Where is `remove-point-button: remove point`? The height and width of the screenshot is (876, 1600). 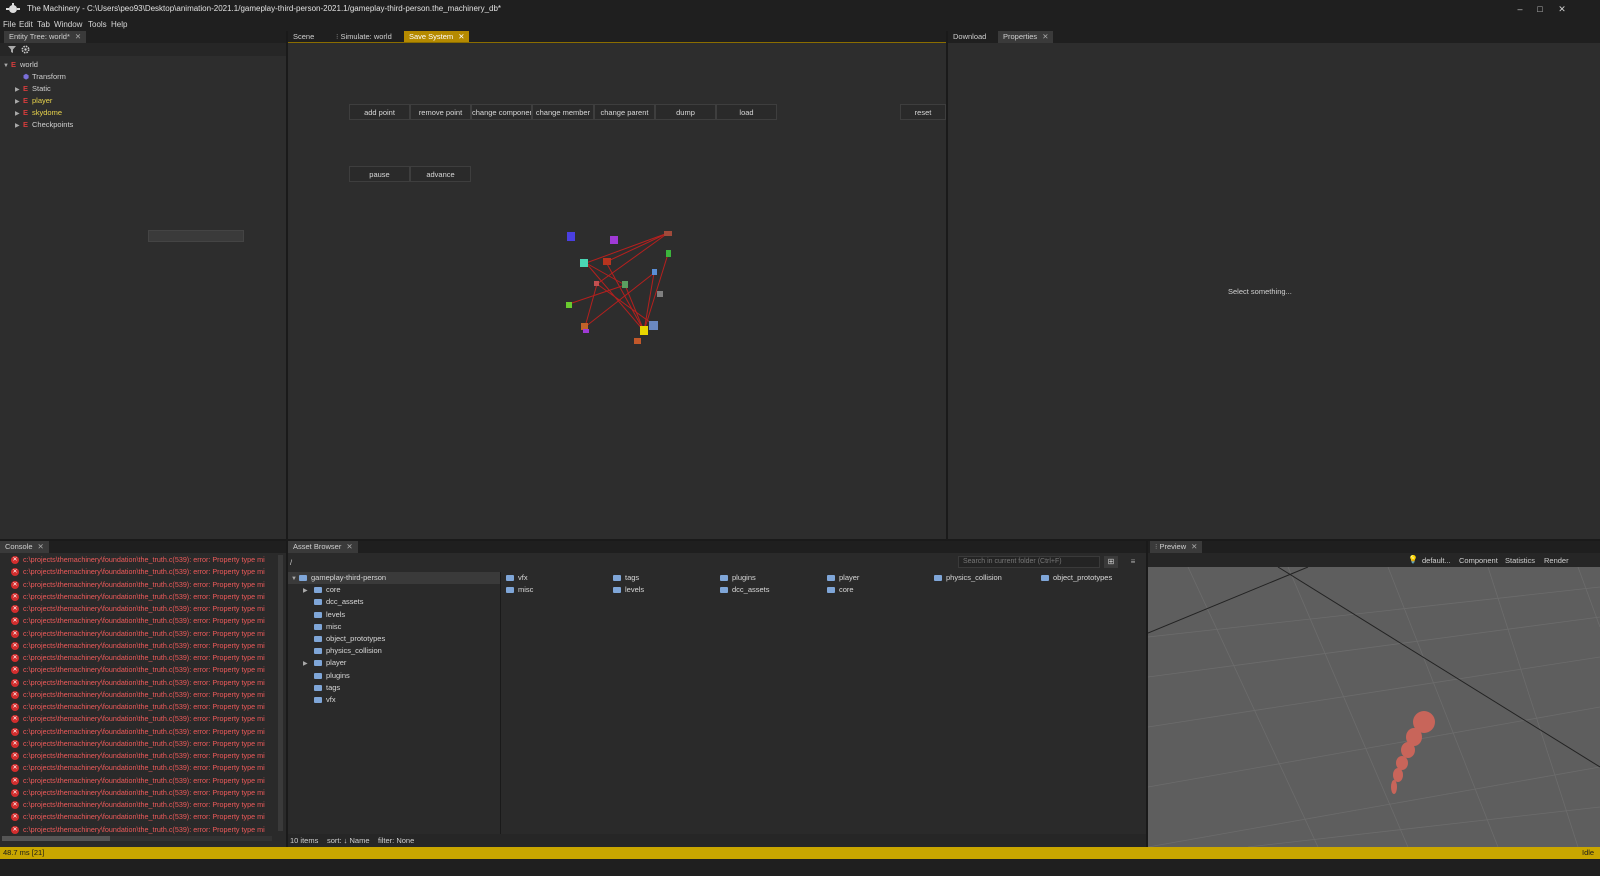 remove-point-button: remove point is located at coordinates (440, 112).